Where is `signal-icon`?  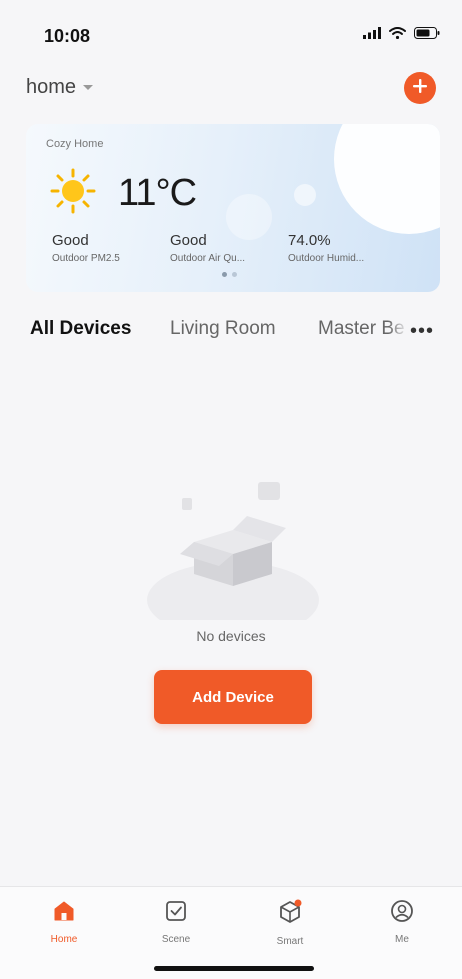
signal-icon is located at coordinates (372, 35).